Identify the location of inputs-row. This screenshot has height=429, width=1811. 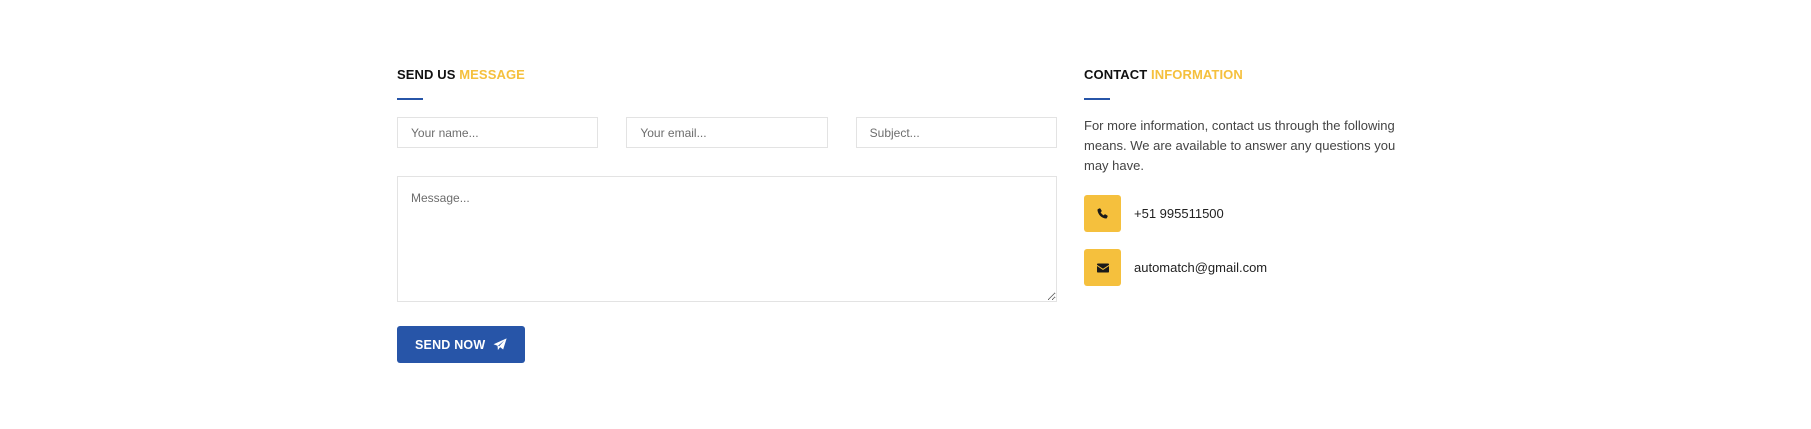
(727, 132).